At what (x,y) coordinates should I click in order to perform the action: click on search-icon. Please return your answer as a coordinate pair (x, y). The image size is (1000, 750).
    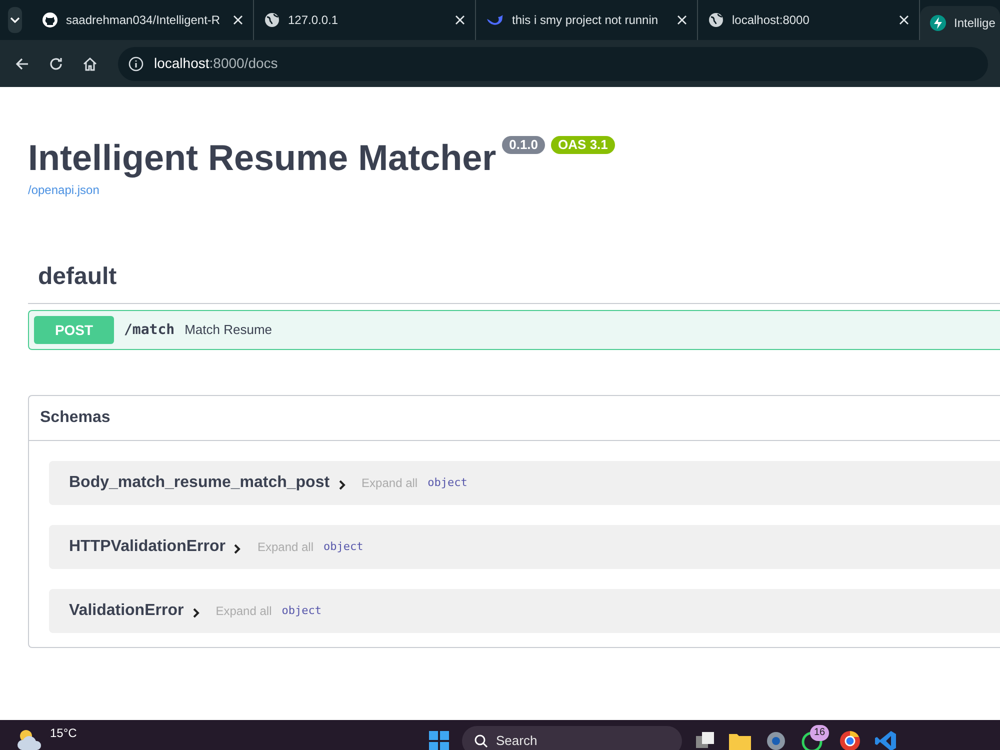
    Looking at the image, I should click on (481, 741).